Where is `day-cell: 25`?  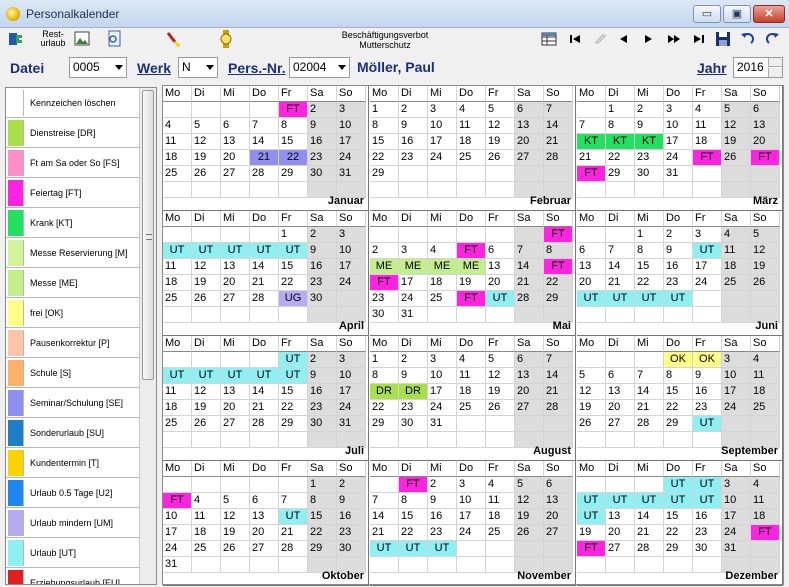
day-cell: 25 is located at coordinates (442, 299).